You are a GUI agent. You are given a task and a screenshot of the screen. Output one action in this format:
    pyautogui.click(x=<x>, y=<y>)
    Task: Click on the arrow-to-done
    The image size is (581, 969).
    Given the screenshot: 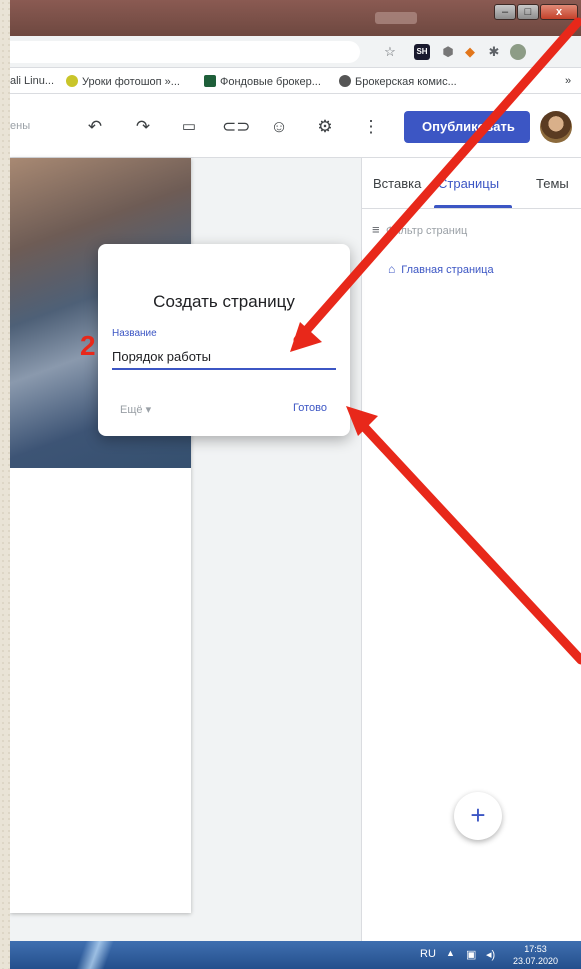 What is the action you would take?
    pyautogui.click(x=466, y=539)
    